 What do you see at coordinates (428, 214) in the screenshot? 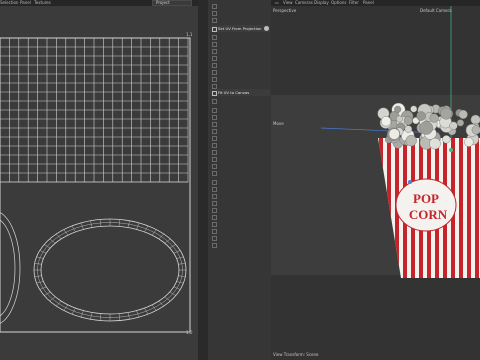
I see `popcorn-logo-line2: CORN` at bounding box center [428, 214].